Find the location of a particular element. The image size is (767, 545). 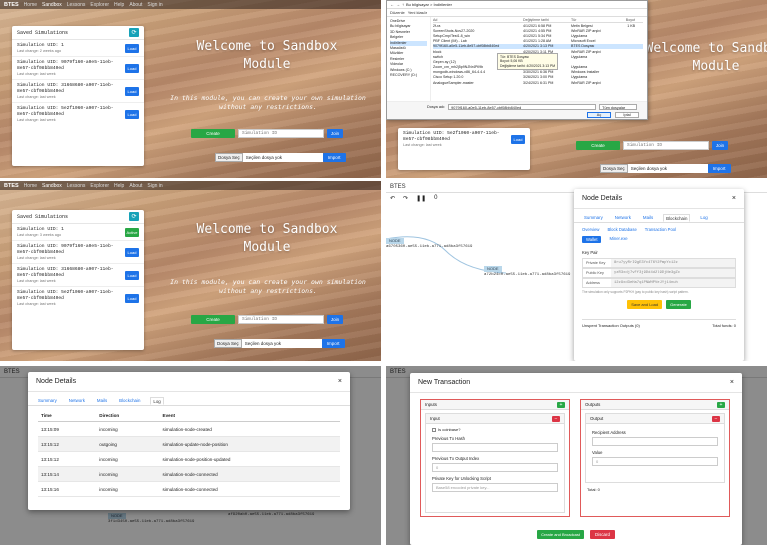

undo-icon: ↶ is located at coordinates (392, 200).